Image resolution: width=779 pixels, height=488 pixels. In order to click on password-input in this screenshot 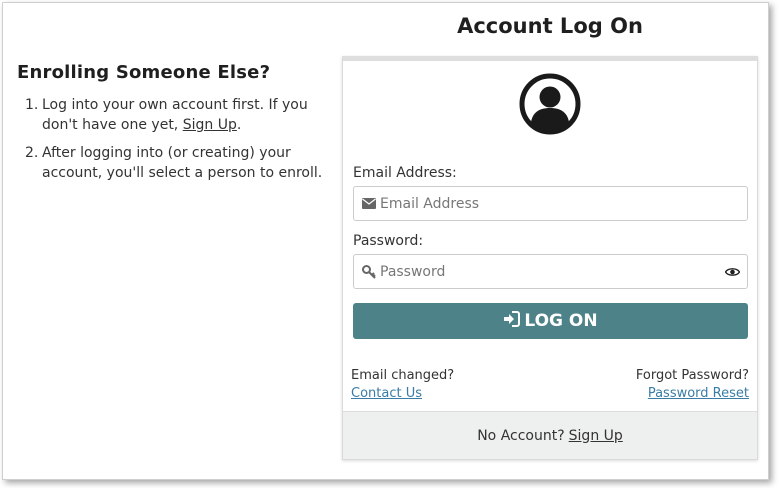, I will do `click(548, 271)`.